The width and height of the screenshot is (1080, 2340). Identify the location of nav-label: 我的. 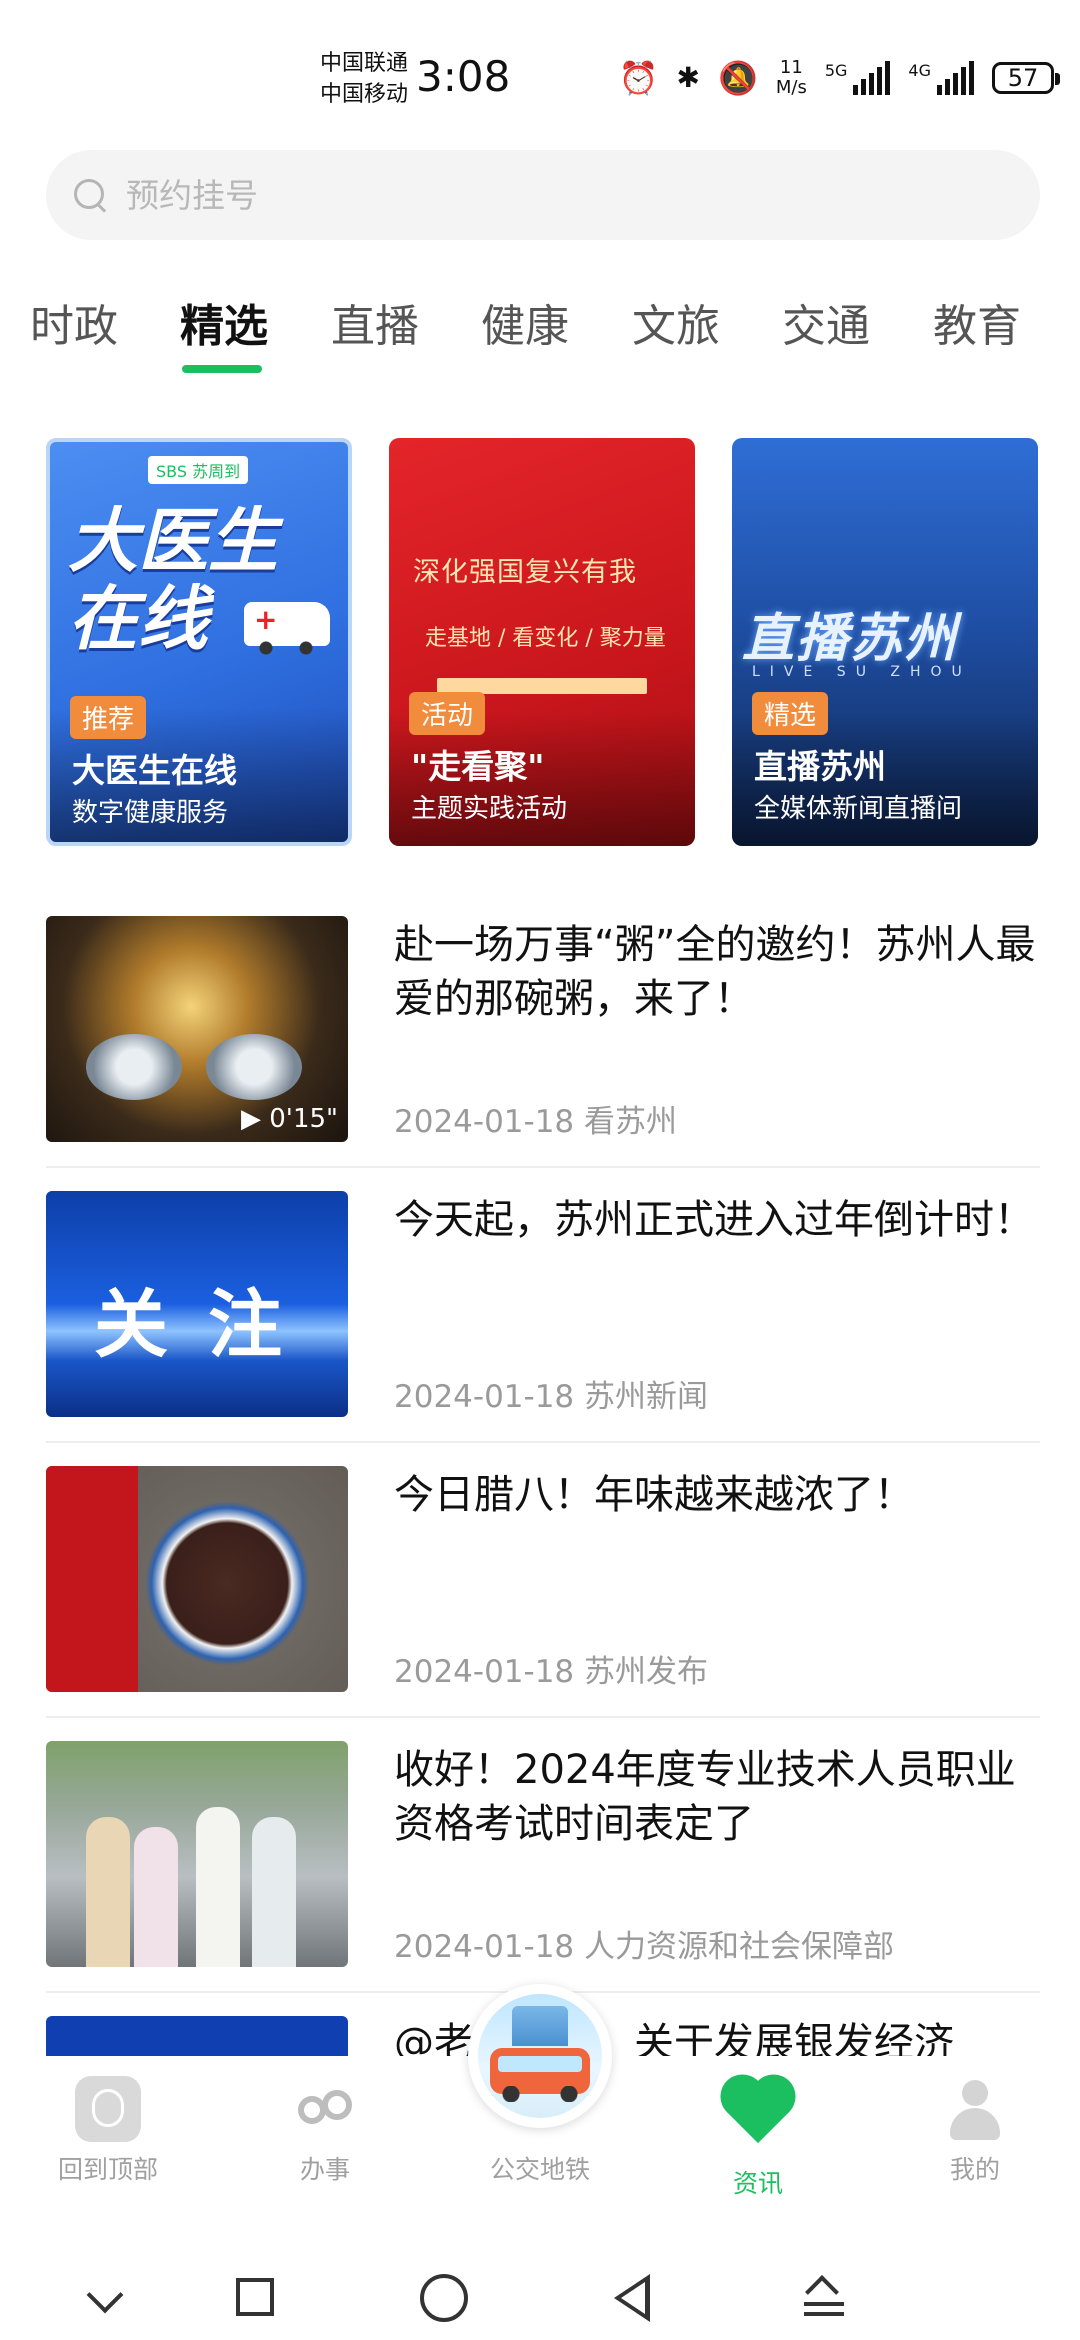
(974, 2169).